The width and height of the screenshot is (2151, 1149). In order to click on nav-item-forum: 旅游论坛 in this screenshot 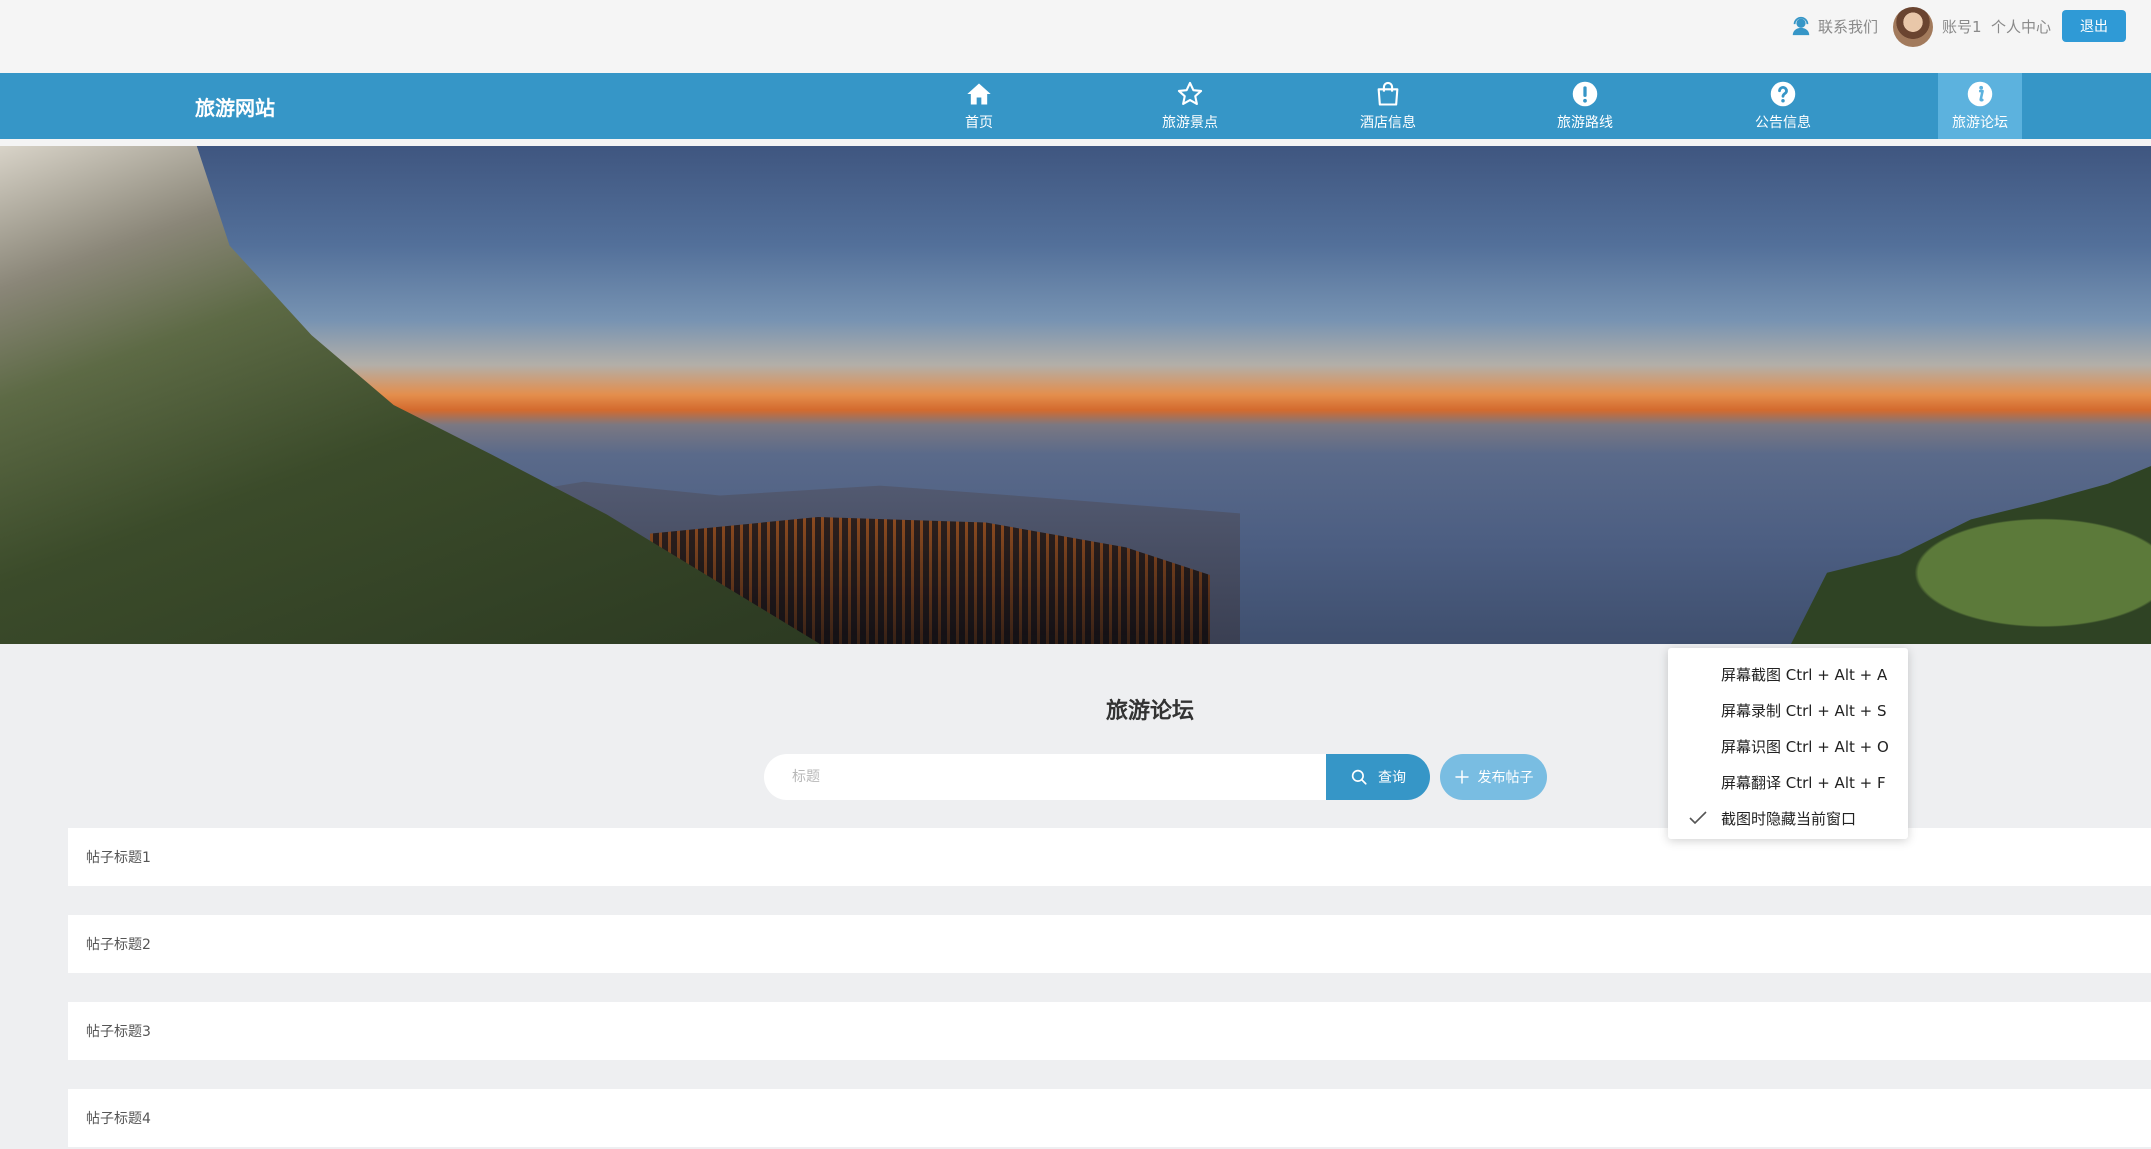, I will do `click(1980, 106)`.